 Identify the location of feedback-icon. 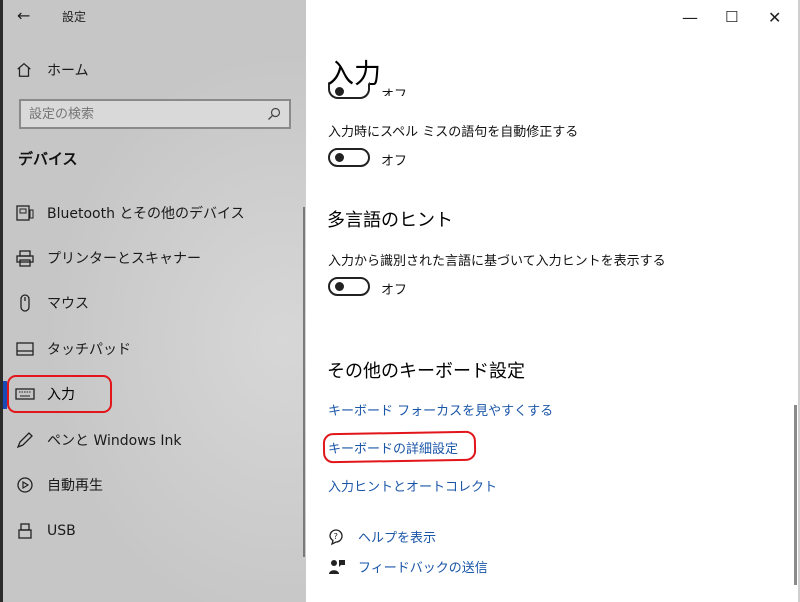
(337, 566).